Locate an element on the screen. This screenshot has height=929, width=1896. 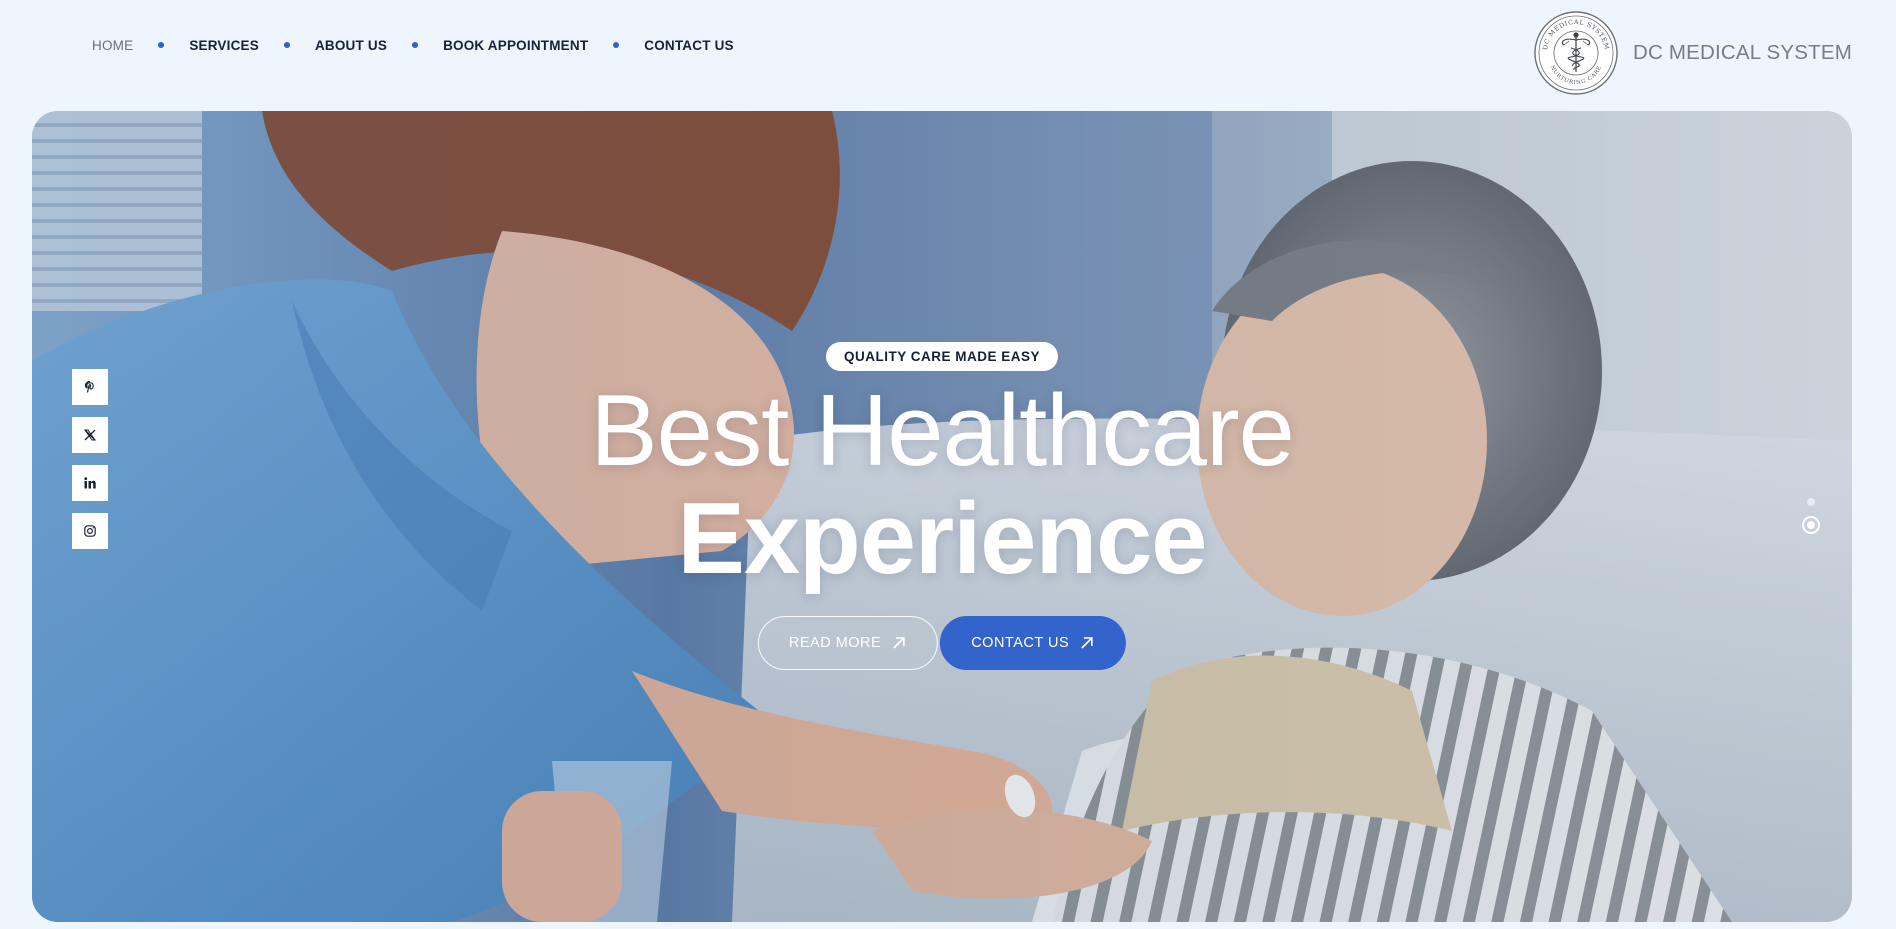
social-links is located at coordinates (90, 459).